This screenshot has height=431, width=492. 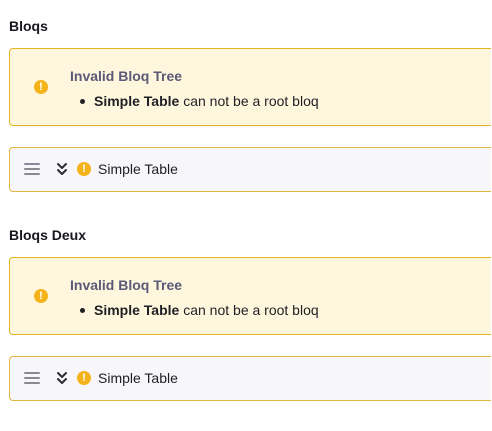 What do you see at coordinates (48, 235) in the screenshot?
I see `section-title: Bloqs Deux` at bounding box center [48, 235].